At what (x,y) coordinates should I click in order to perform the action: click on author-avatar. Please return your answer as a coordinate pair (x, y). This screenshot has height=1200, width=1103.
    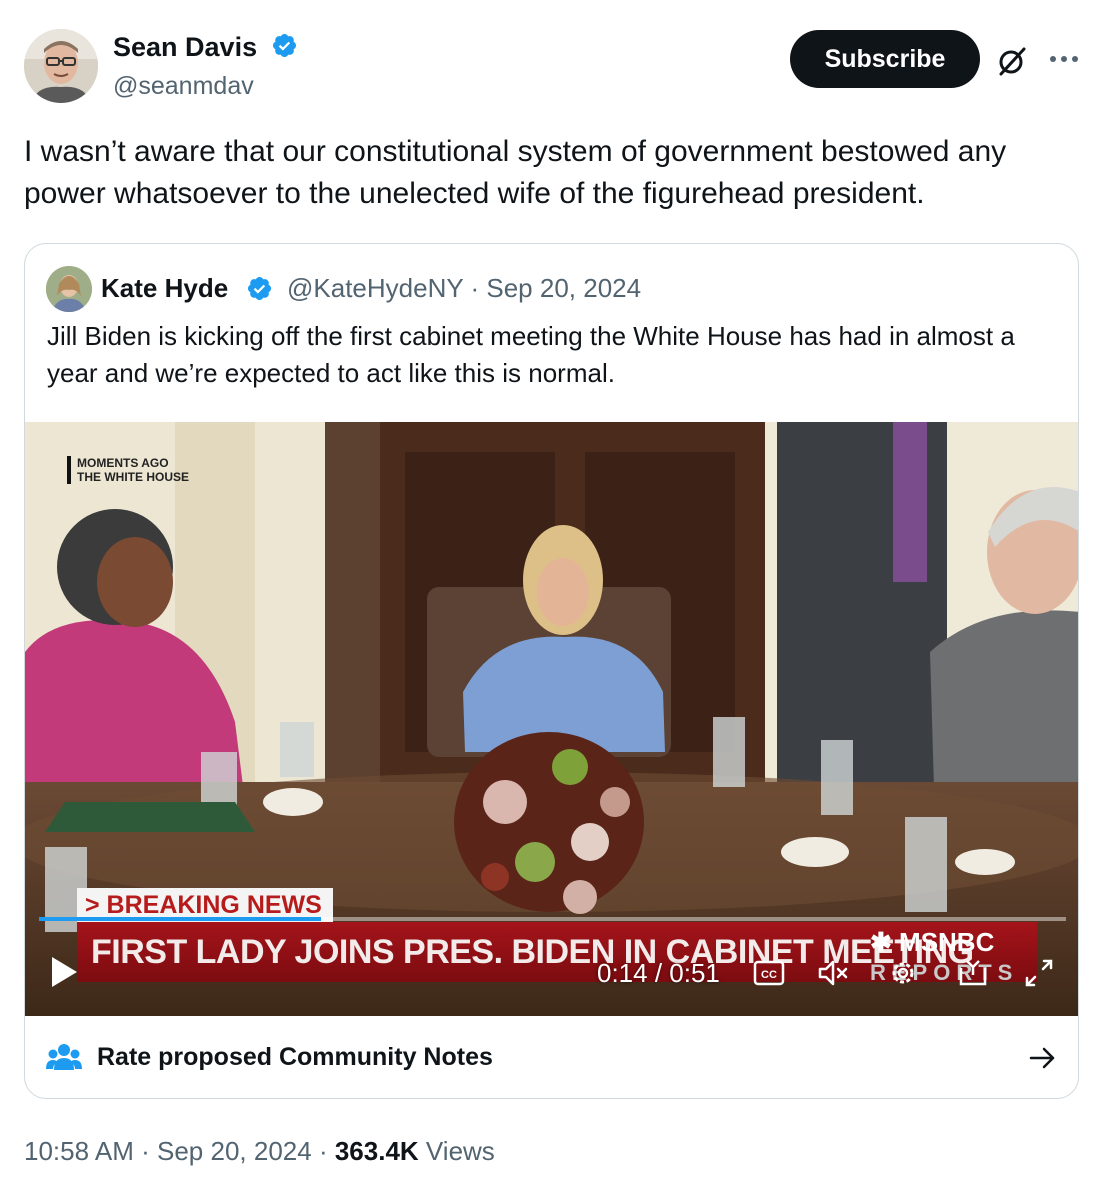
    Looking at the image, I should click on (61, 66).